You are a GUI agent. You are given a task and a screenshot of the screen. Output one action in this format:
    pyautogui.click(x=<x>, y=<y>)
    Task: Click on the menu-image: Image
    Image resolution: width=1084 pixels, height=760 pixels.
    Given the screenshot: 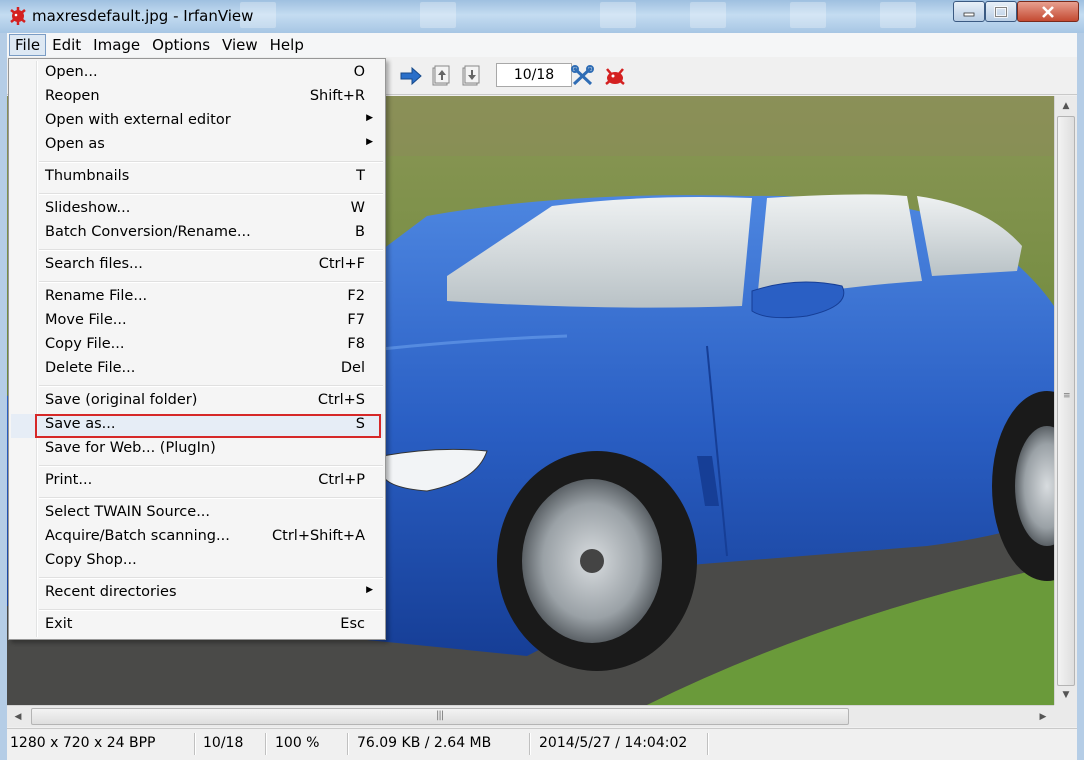 What is the action you would take?
    pyautogui.click(x=116, y=45)
    